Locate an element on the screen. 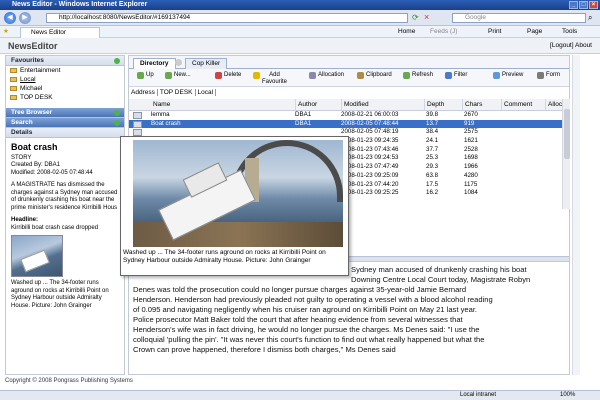 The width and height of the screenshot is (600, 400). refresh-icon: ⟳ is located at coordinates (415, 17).